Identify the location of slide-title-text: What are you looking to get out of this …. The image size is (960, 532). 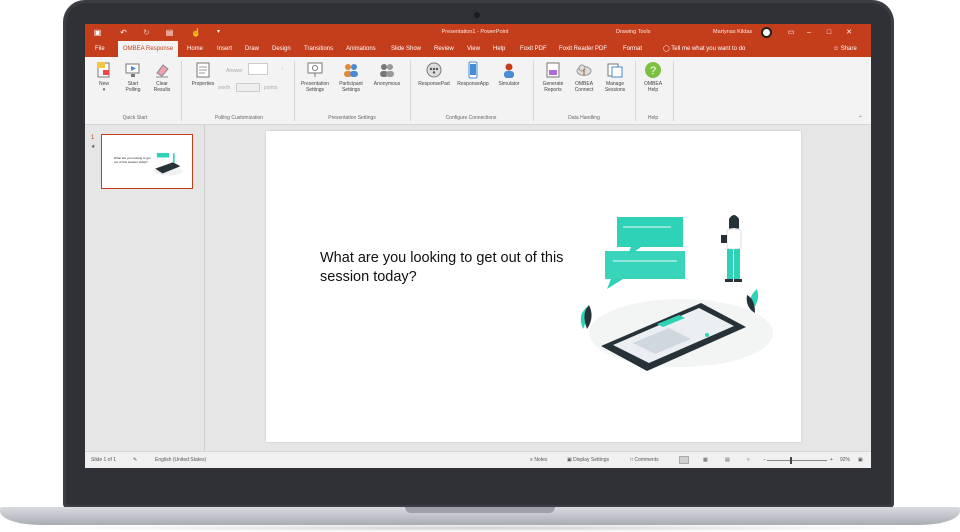
(445, 268).